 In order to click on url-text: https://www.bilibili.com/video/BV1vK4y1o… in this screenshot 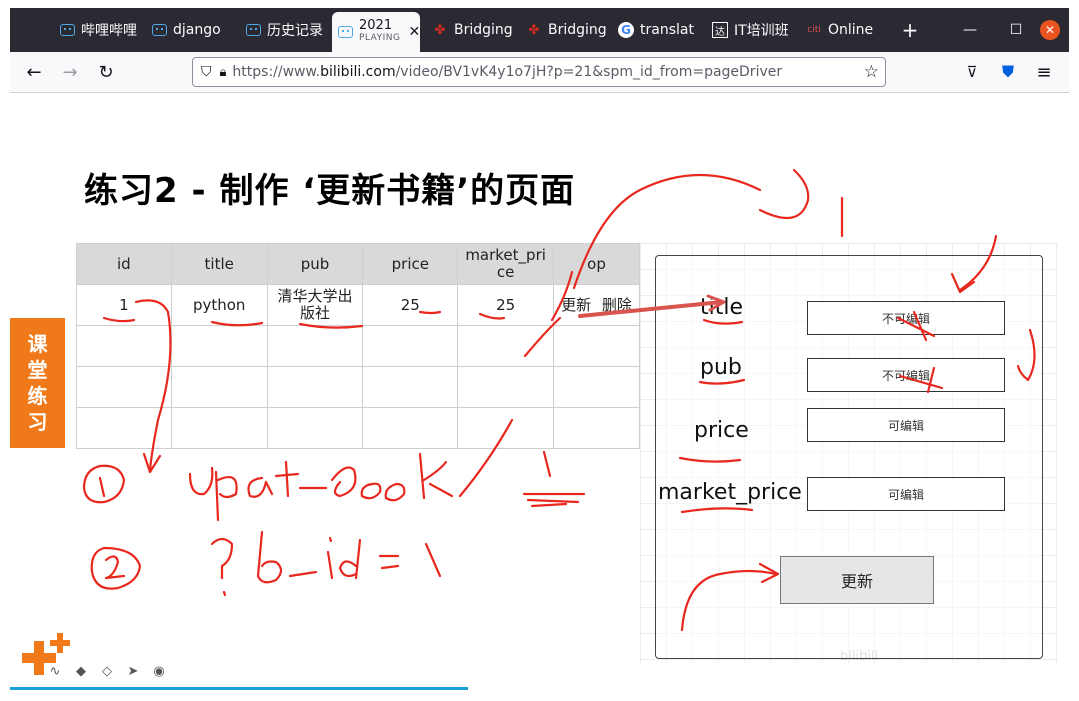, I will do `click(507, 72)`.